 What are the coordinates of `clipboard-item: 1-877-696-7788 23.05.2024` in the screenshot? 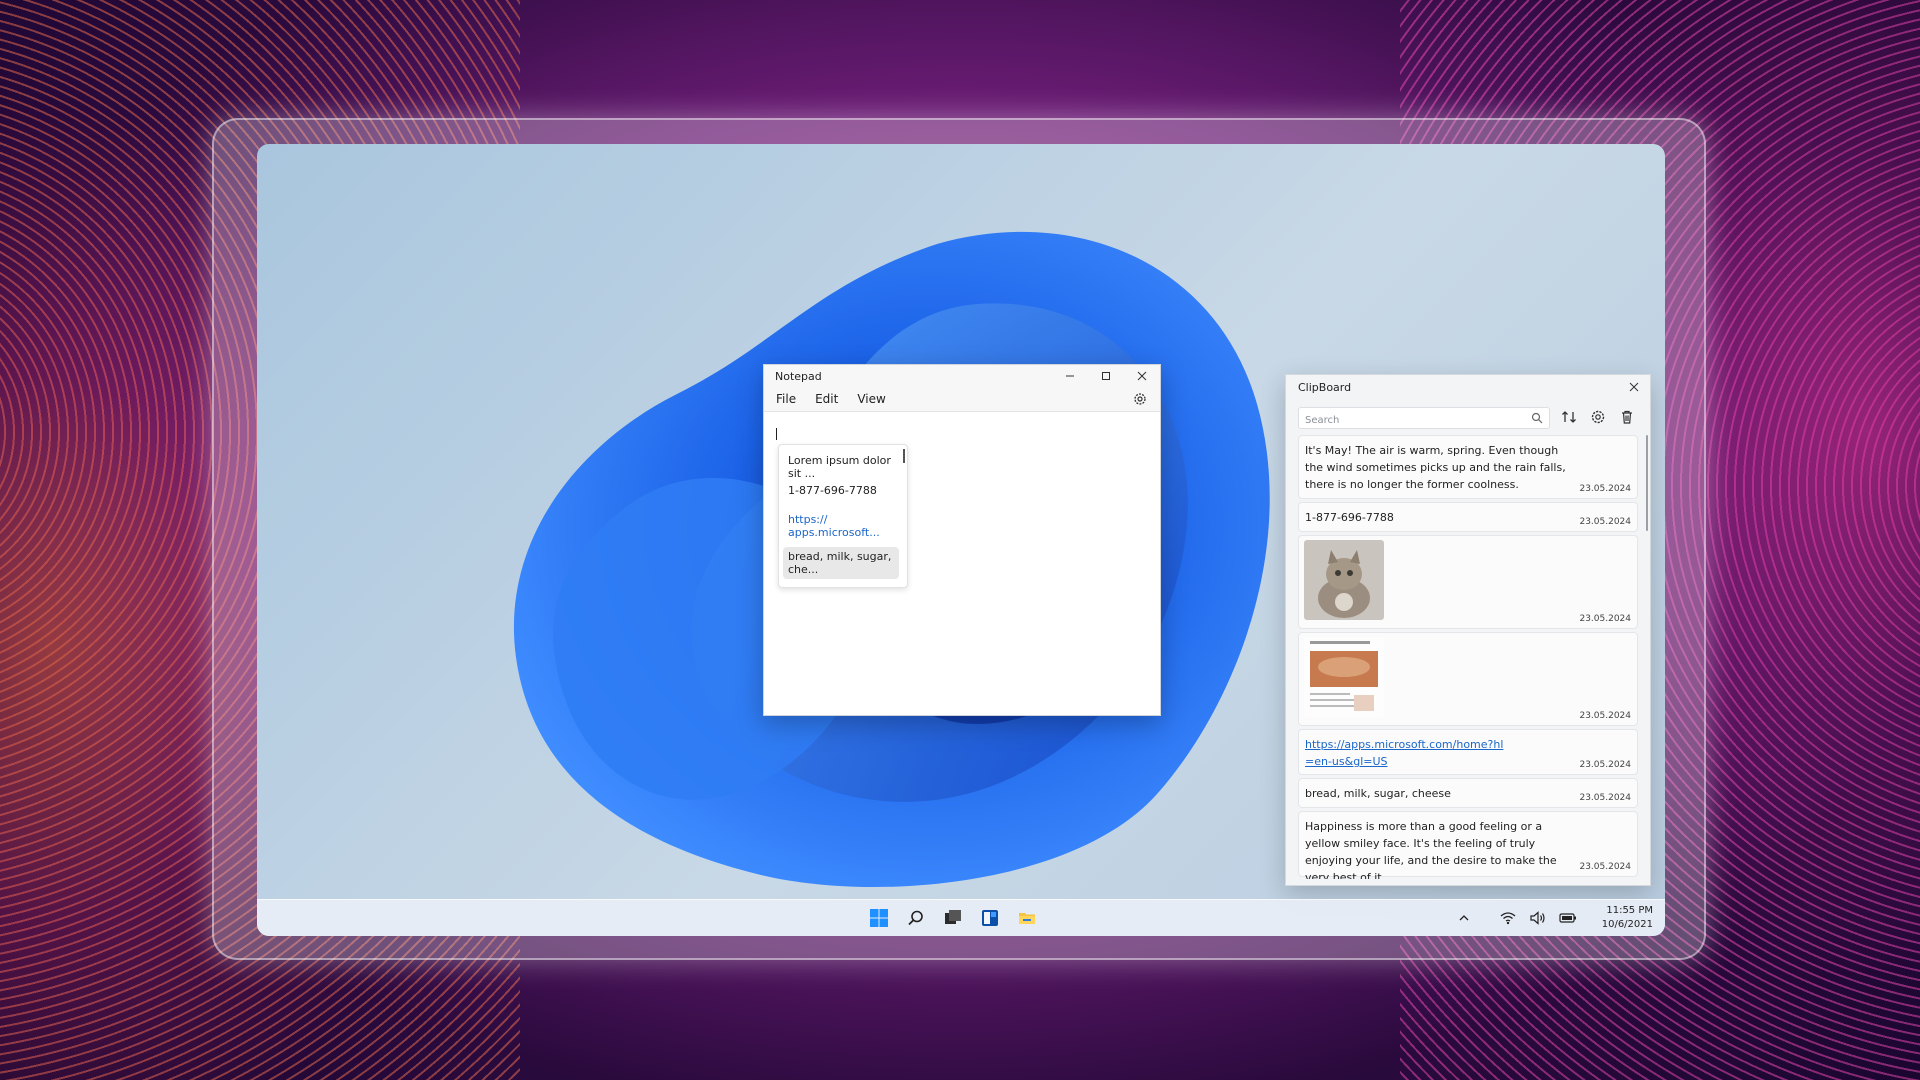 It's located at (1468, 517).